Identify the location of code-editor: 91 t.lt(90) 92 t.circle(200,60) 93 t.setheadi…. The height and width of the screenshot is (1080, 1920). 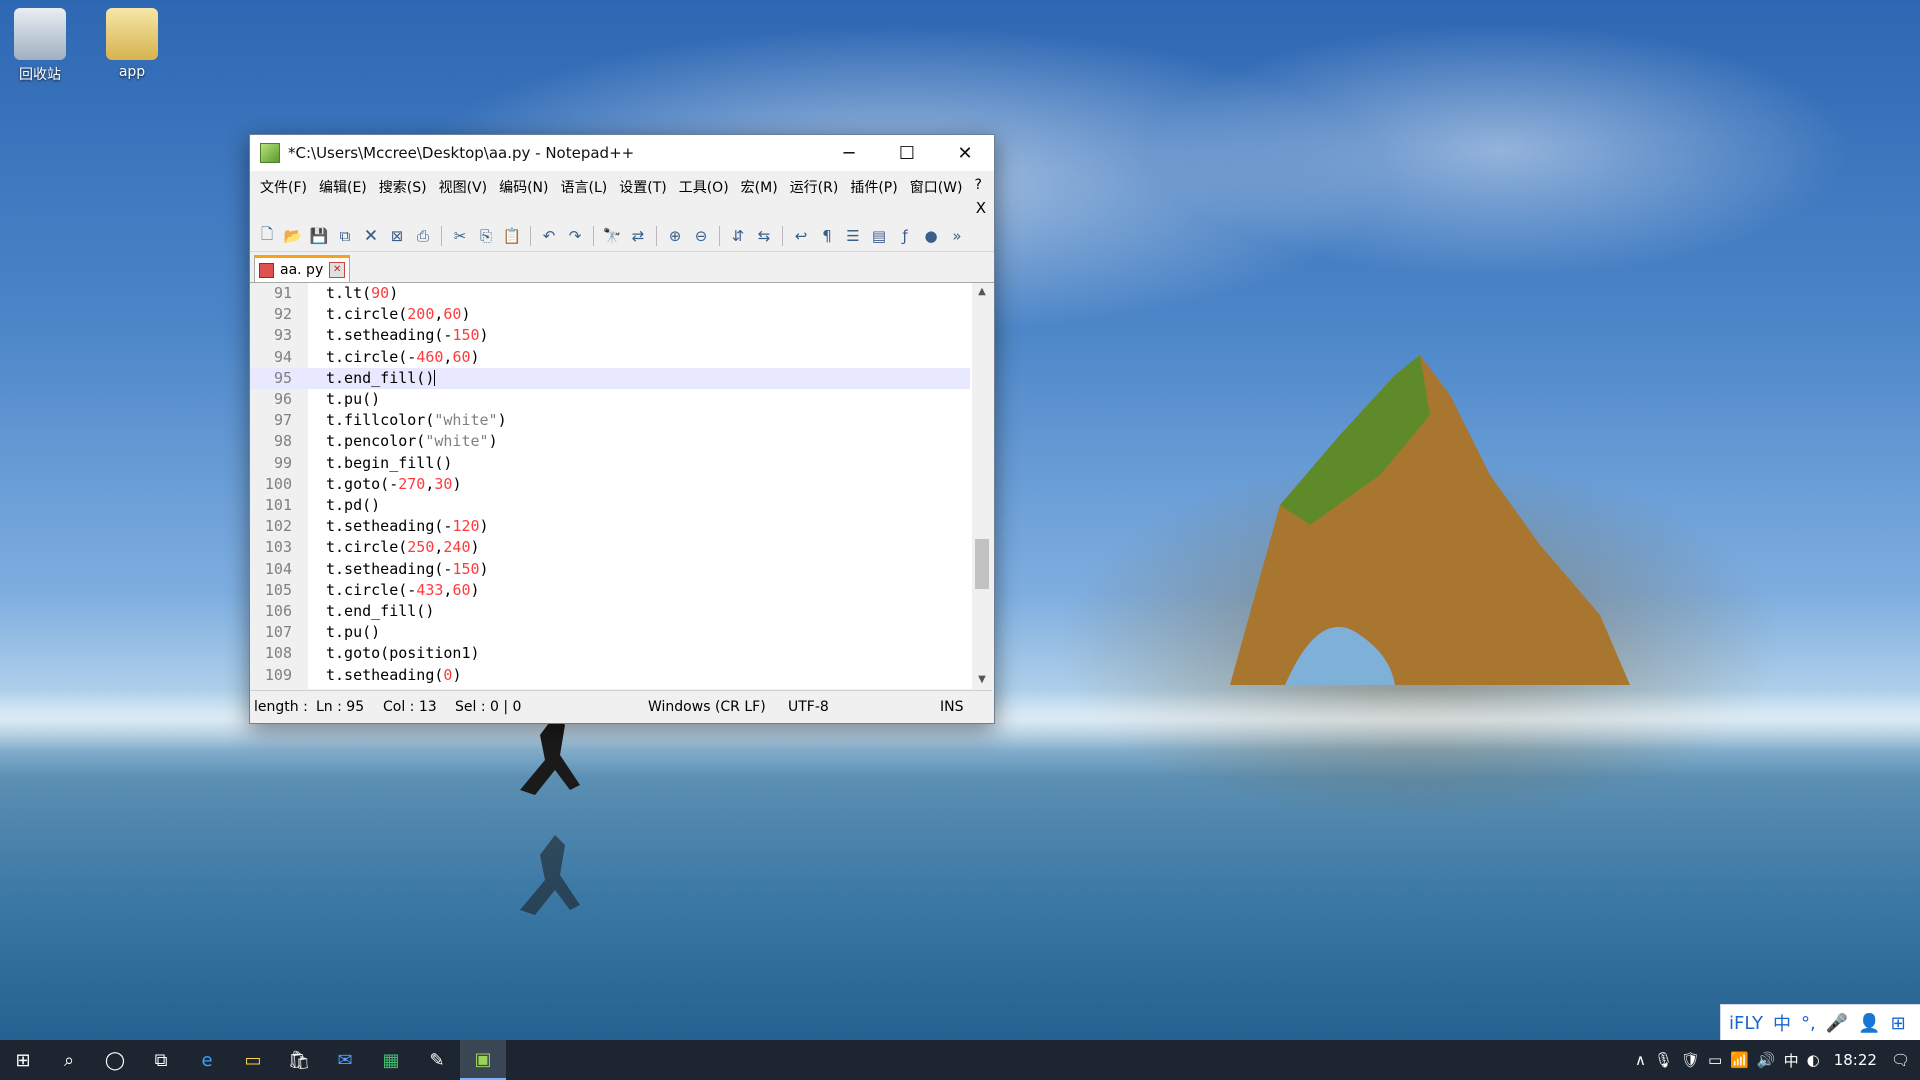
(621, 486).